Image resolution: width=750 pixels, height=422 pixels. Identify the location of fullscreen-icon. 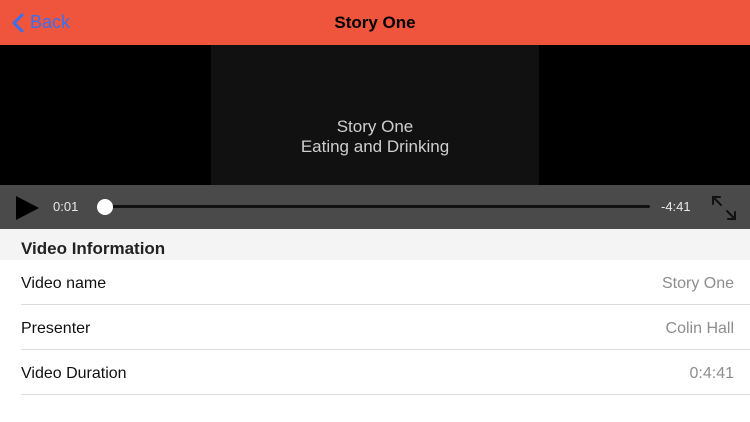
(724, 208).